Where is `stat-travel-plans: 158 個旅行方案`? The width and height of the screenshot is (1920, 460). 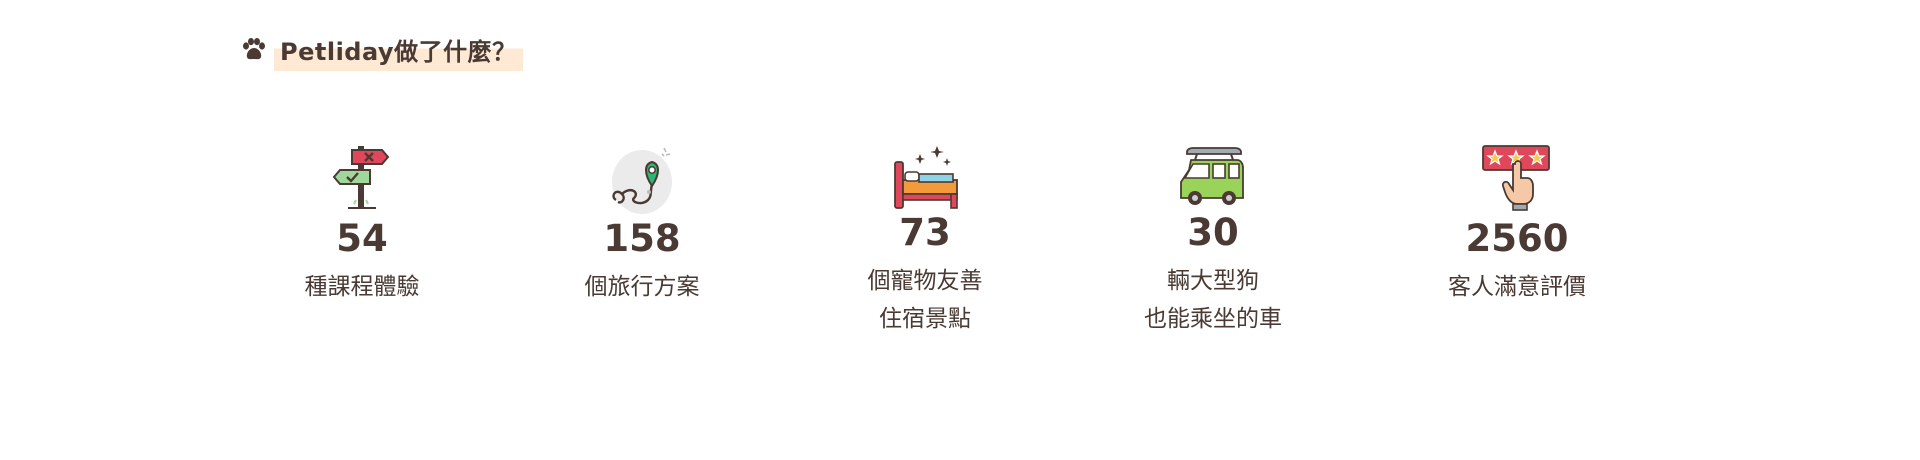
stat-travel-plans: 158 個旅行方案 is located at coordinates (642, 223).